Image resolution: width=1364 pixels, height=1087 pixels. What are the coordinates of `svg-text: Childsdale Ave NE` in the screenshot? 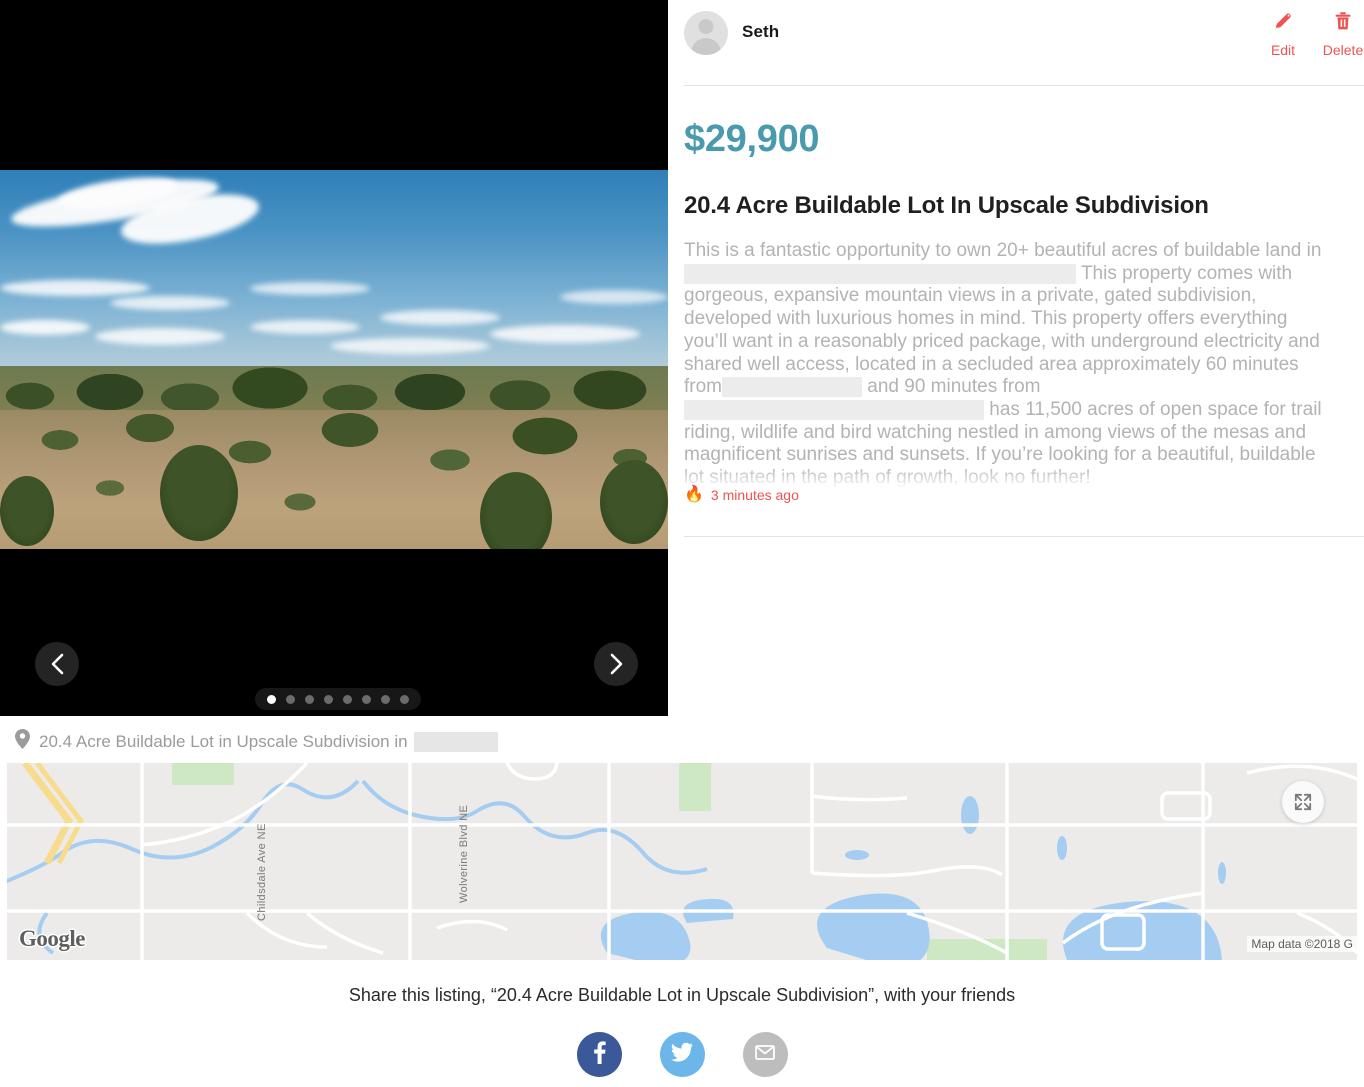 It's located at (262, 872).